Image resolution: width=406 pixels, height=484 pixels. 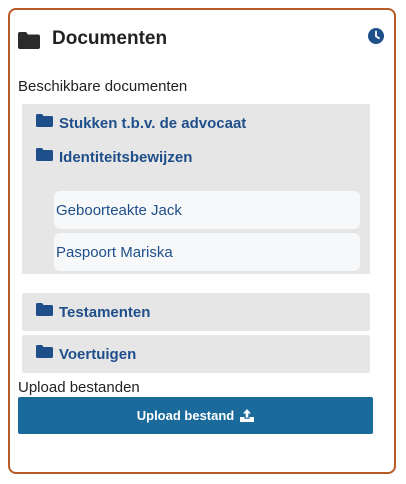 What do you see at coordinates (98, 354) in the screenshot?
I see `folder-label: Voertuigen` at bounding box center [98, 354].